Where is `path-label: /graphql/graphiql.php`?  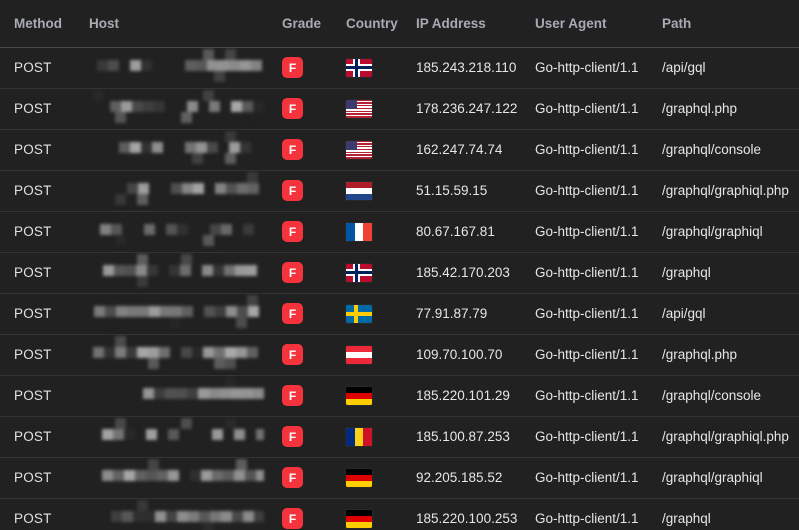
path-label: /graphql/graphiql.php is located at coordinates (725, 190).